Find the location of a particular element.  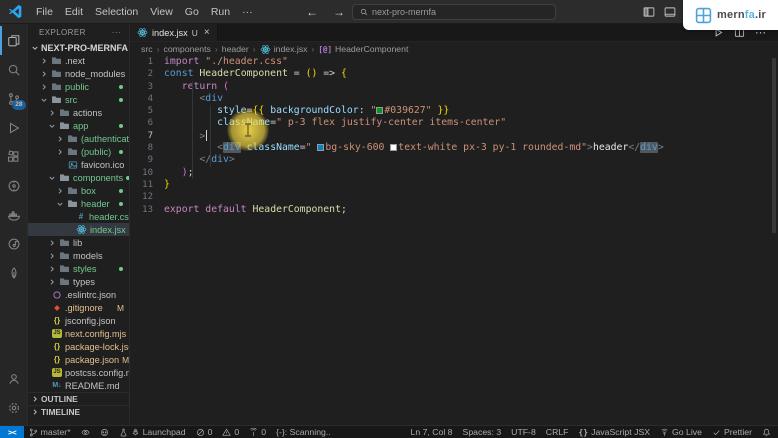

tree-item-types: types is located at coordinates (78, 281).